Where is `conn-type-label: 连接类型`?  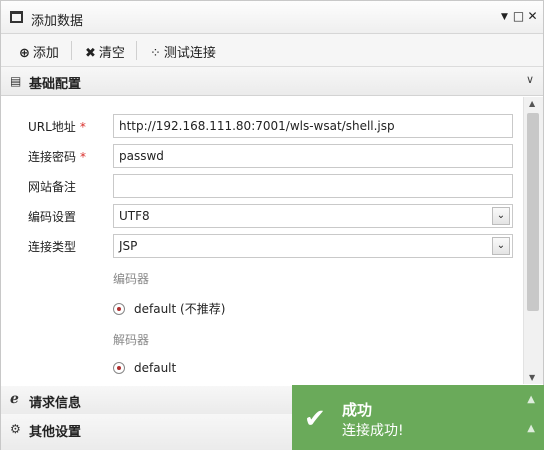 conn-type-label: 连接类型 is located at coordinates (52, 247).